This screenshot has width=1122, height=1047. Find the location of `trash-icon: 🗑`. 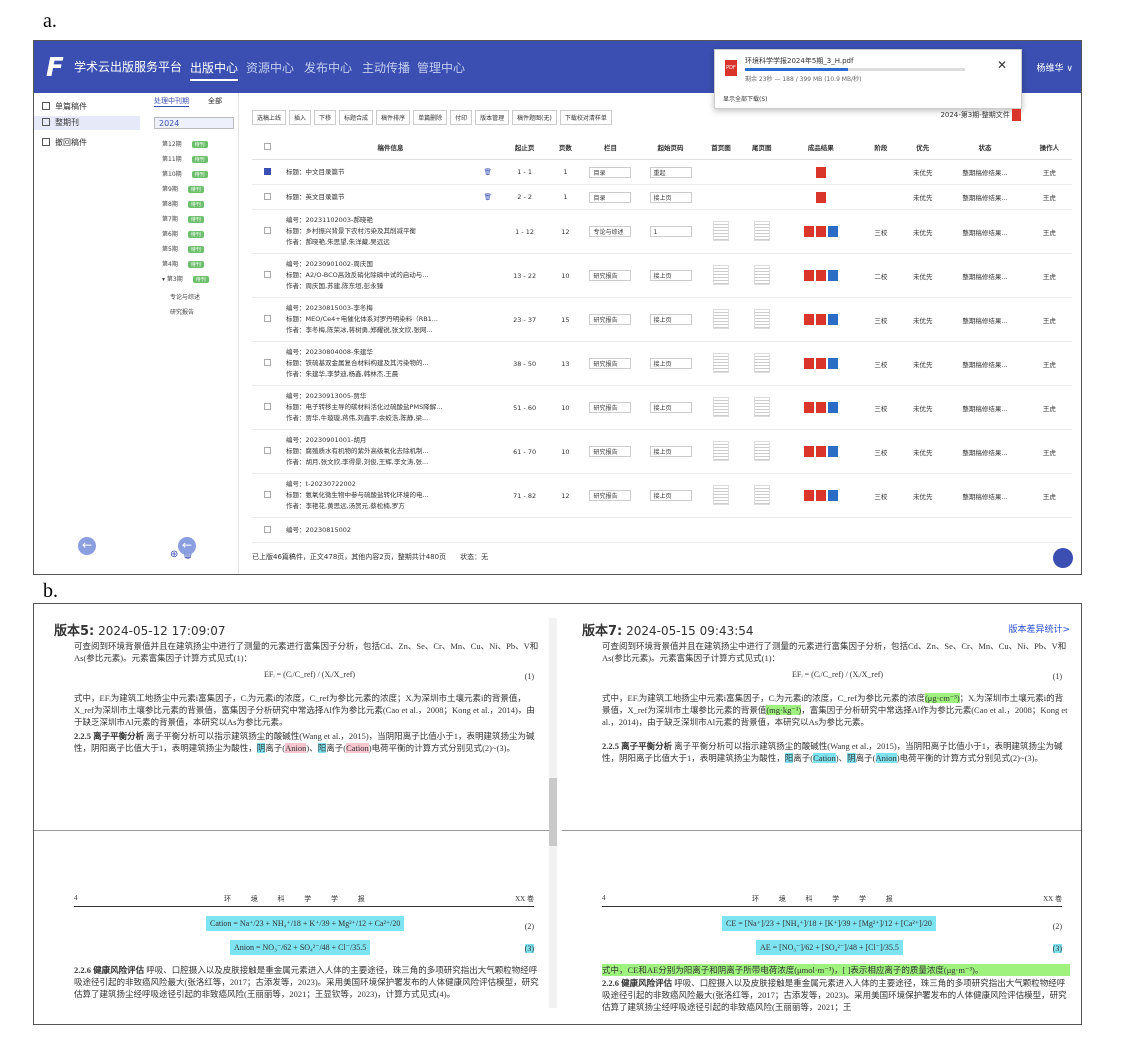

trash-icon: 🗑 is located at coordinates (488, 172).